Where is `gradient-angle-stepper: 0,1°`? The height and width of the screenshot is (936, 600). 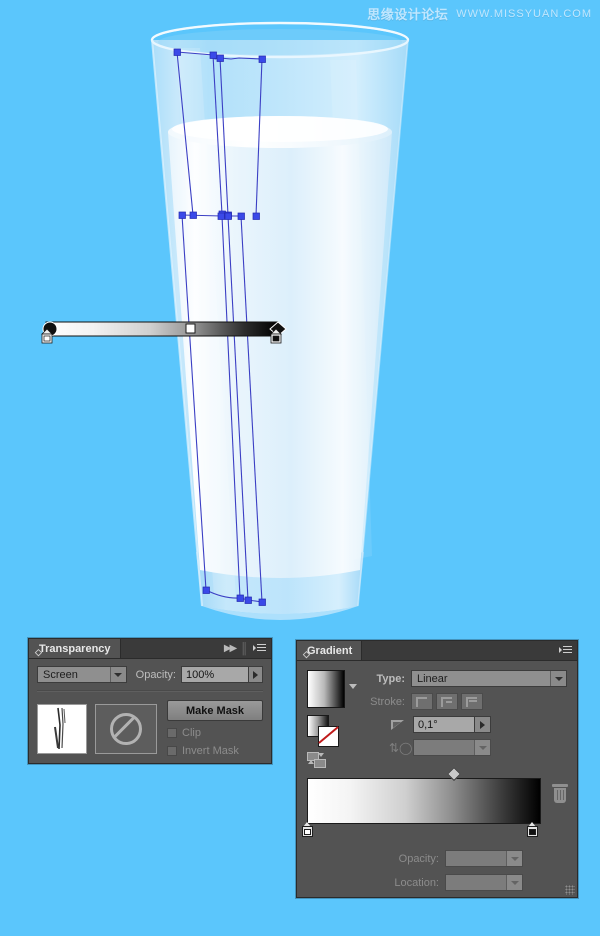
gradient-angle-stepper: 0,1° is located at coordinates (452, 724).